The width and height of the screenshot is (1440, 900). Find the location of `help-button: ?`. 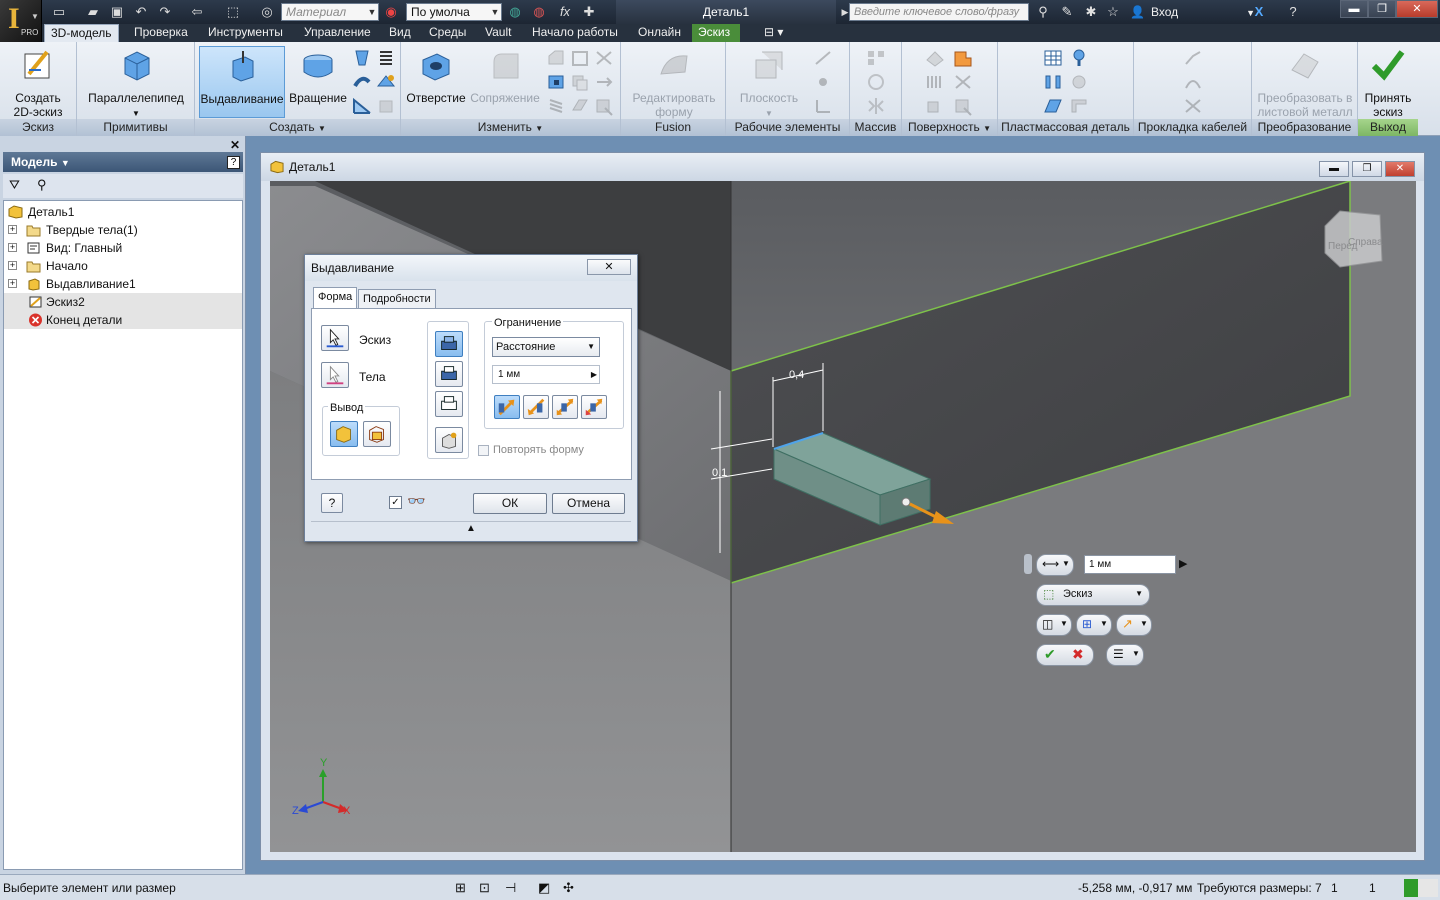

help-button: ? is located at coordinates (332, 503).